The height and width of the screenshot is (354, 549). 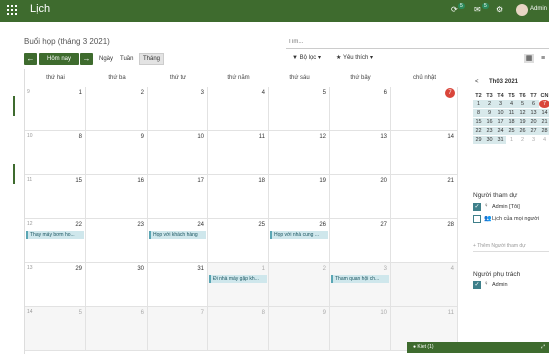 What do you see at coordinates (500, 131) in the screenshot?
I see `mini-day: 24` at bounding box center [500, 131].